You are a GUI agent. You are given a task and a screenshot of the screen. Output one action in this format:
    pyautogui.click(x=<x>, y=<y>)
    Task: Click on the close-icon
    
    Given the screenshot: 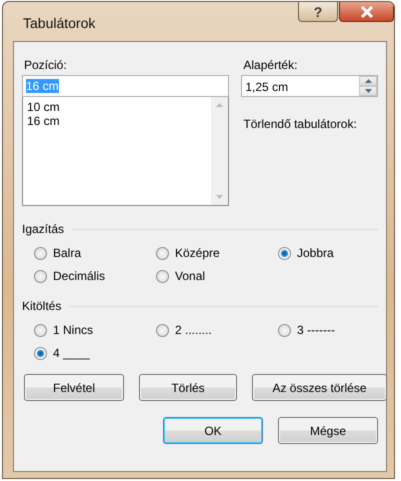 What is the action you would take?
    pyautogui.click(x=366, y=12)
    